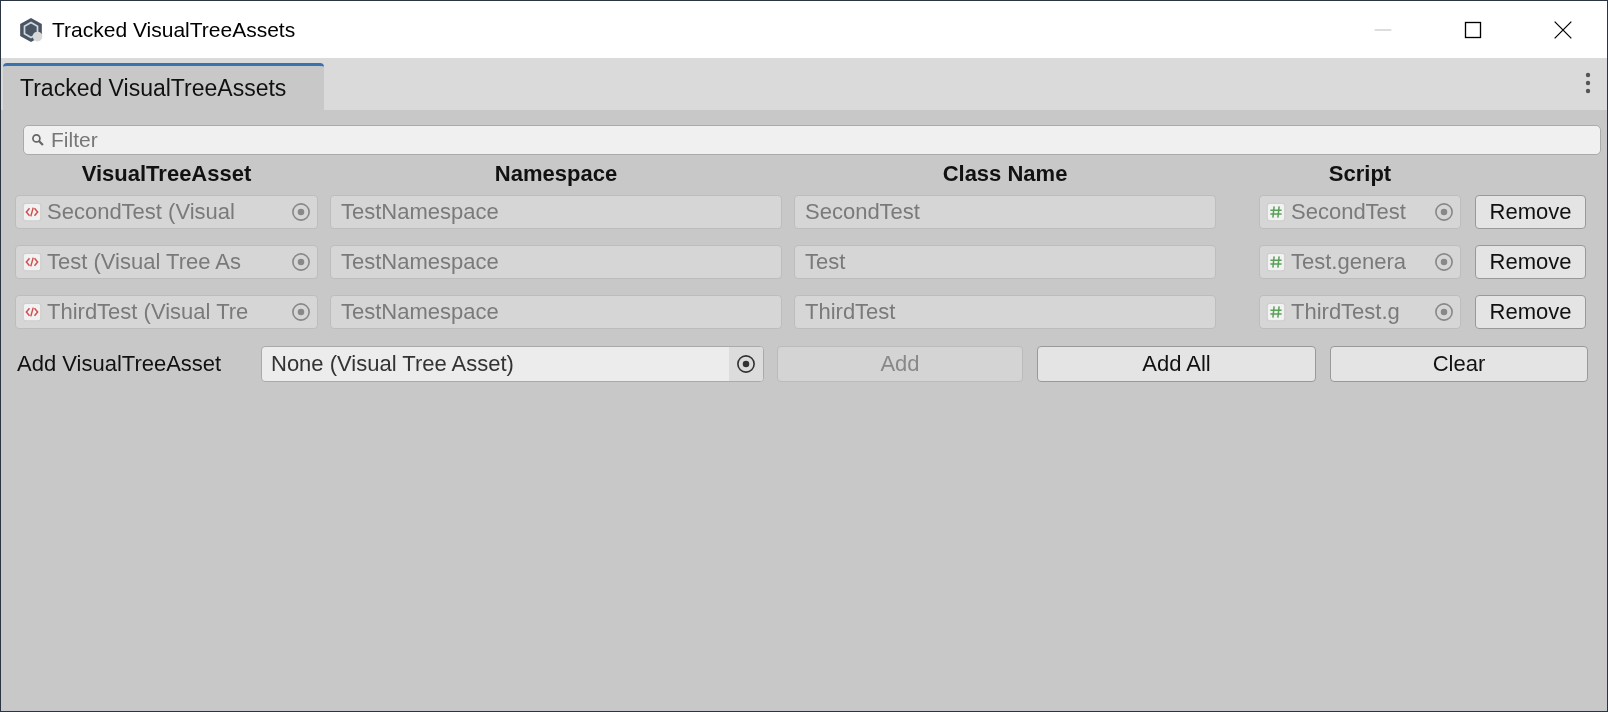 This screenshot has height=712, width=1608. Describe the element at coordinates (1563, 29) in the screenshot. I see `close-icon` at that location.